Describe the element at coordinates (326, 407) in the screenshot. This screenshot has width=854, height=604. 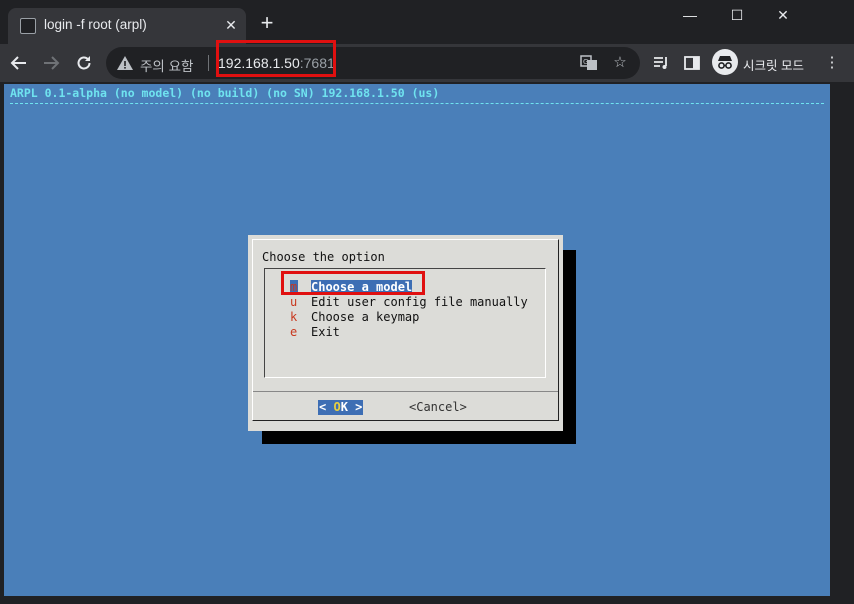
I see `ok-bracket-left: <` at that location.